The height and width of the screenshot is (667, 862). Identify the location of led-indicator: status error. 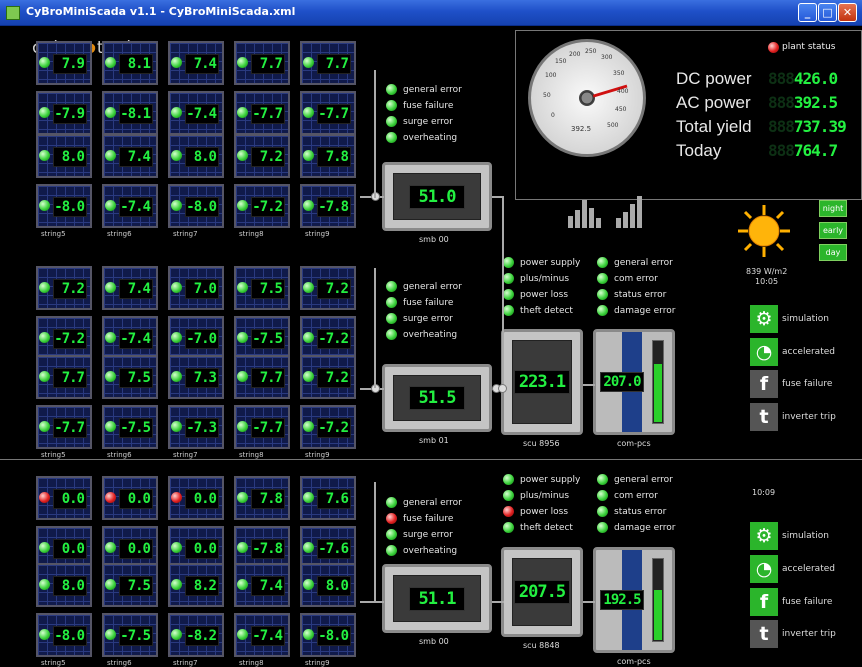
(636, 296).